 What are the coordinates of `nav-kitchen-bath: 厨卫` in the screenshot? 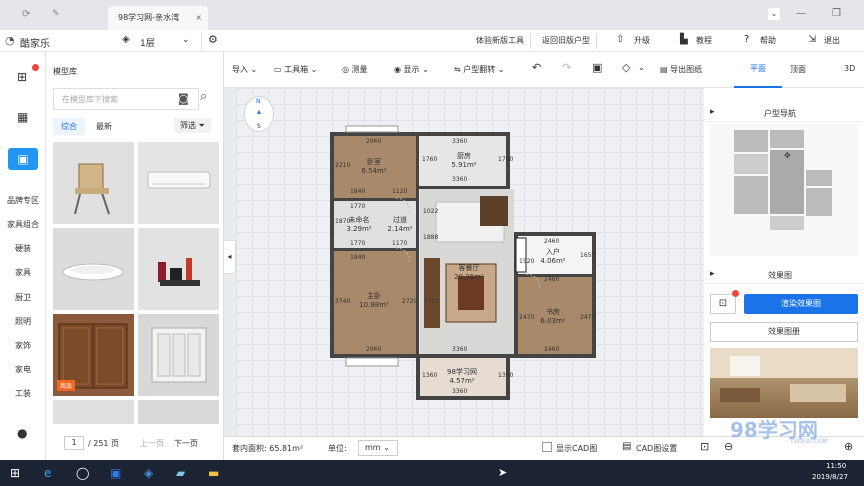 It's located at (23, 297).